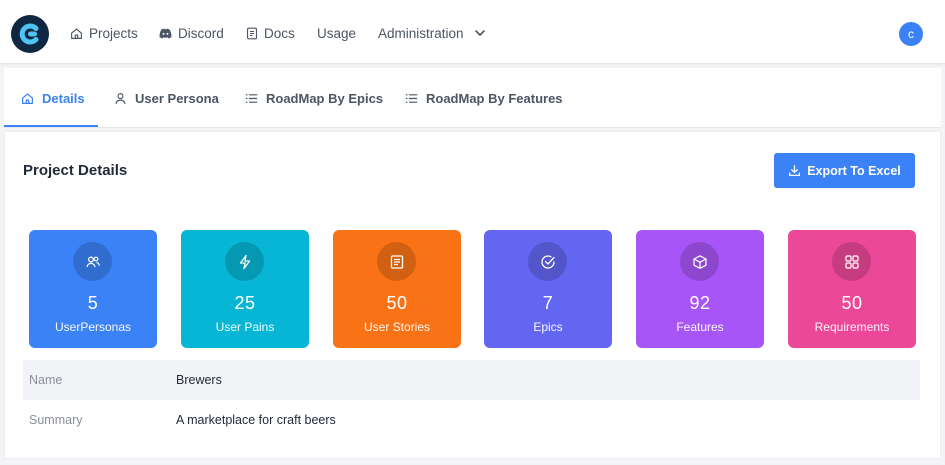 The height and width of the screenshot is (465, 945). I want to click on nav-administration-label: Administration, so click(421, 33).